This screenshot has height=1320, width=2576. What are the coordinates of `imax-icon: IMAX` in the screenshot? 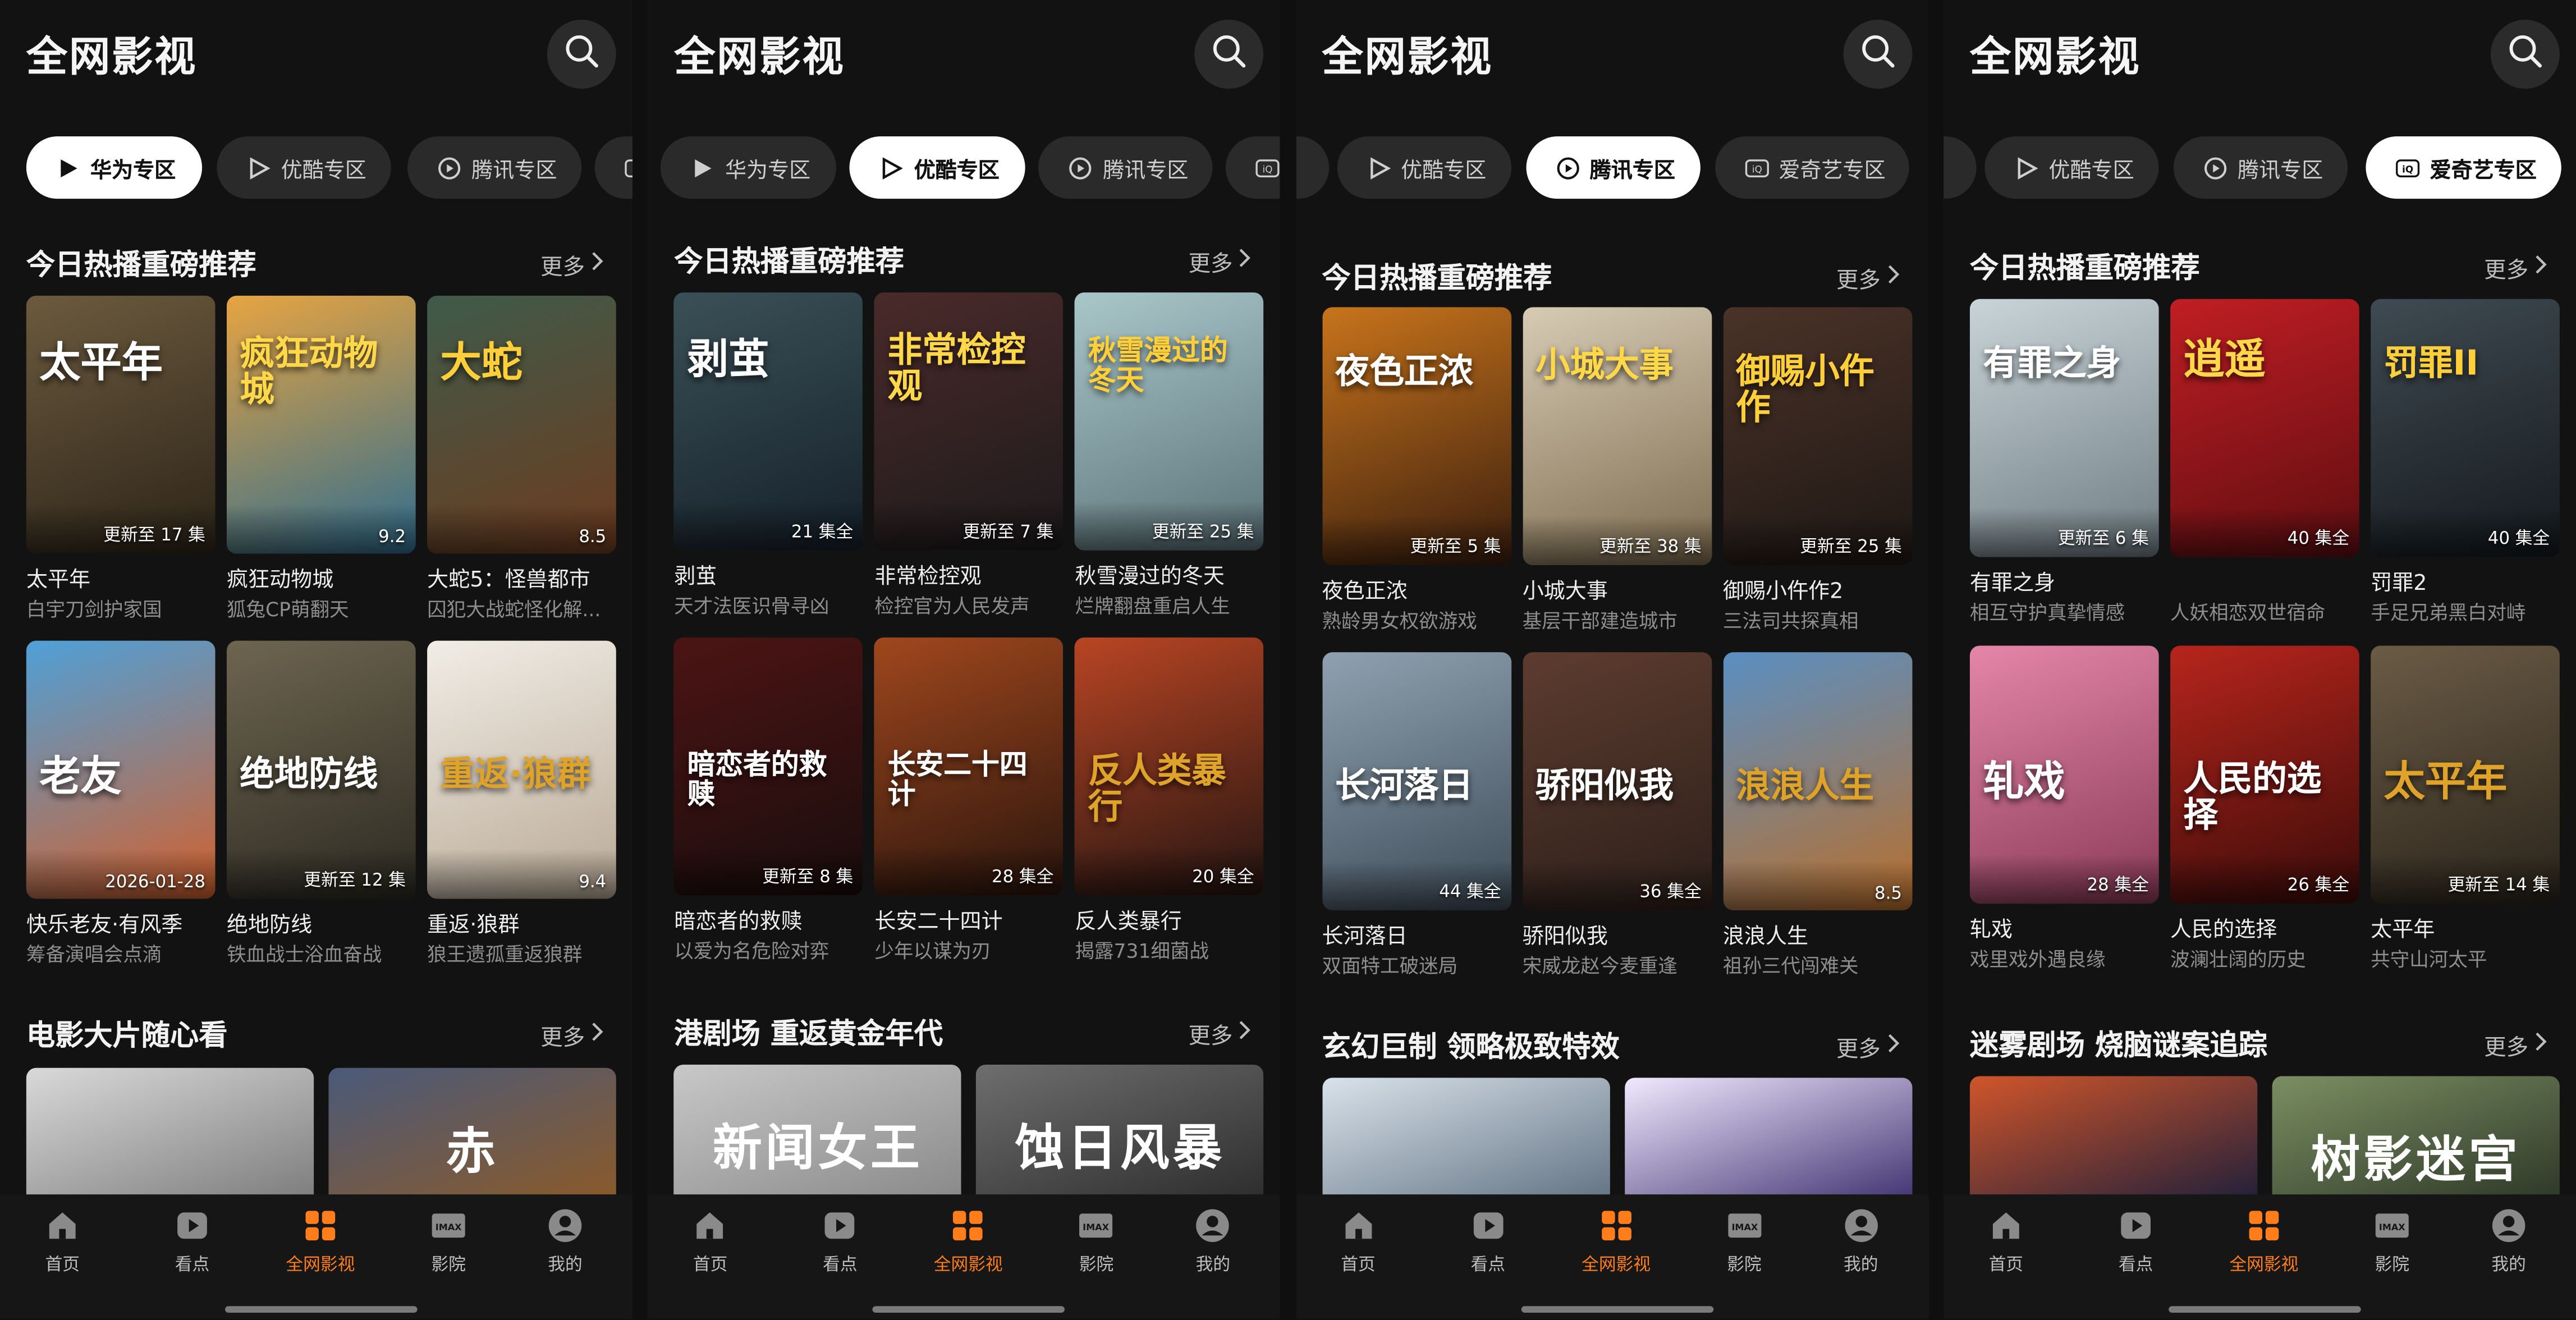 It's located at (1744, 1226).